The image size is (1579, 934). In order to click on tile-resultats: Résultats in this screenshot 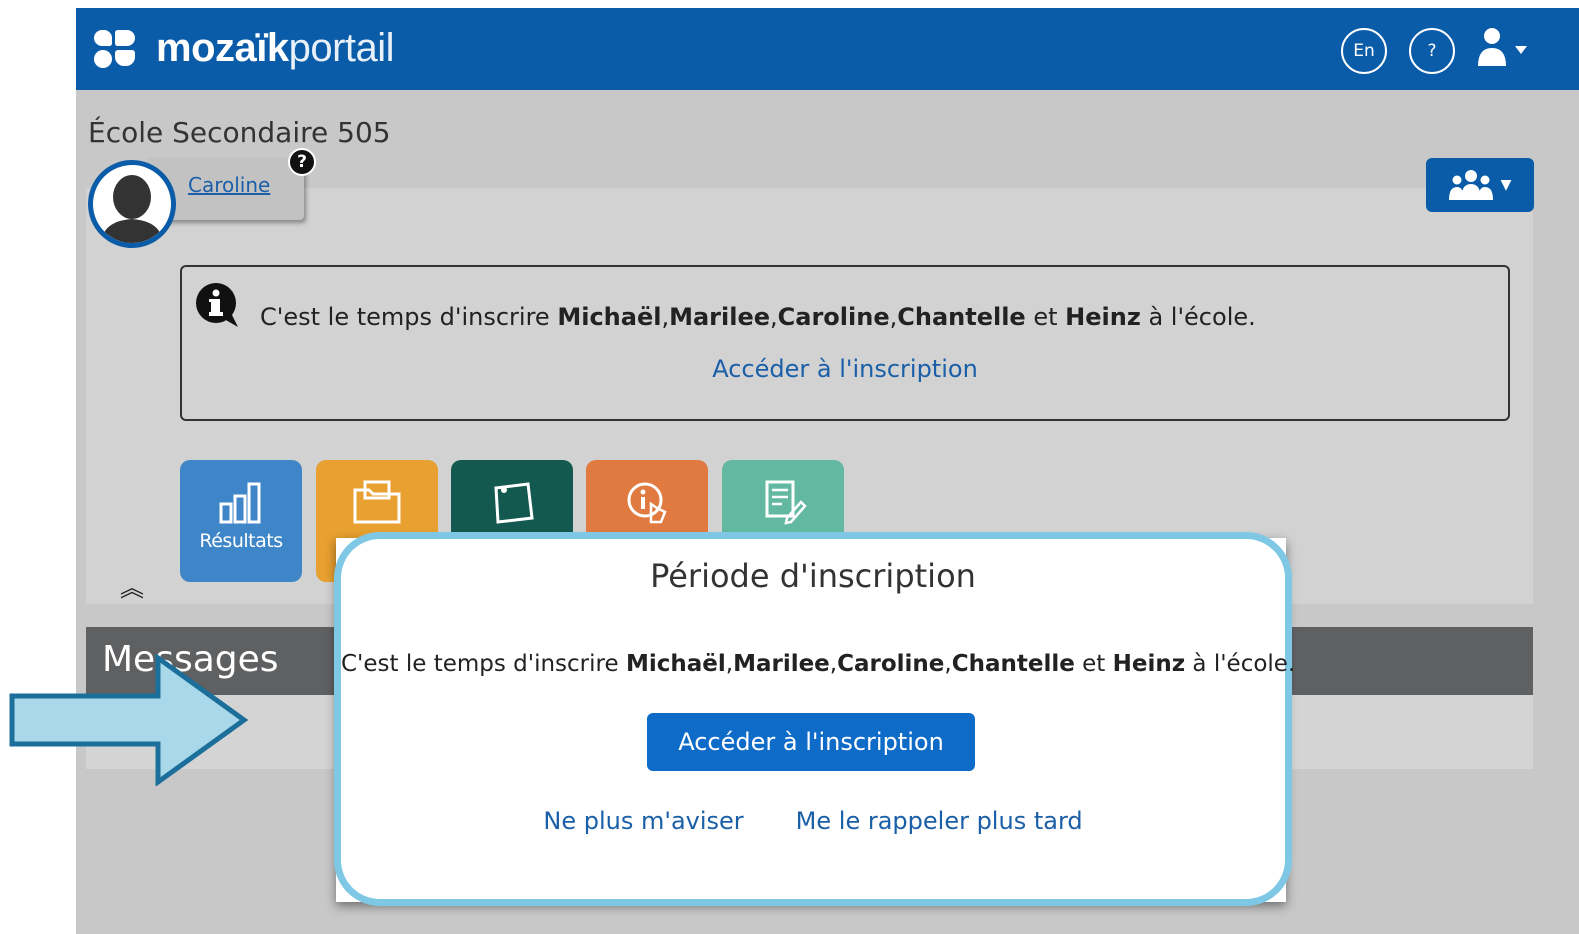, I will do `click(241, 521)`.